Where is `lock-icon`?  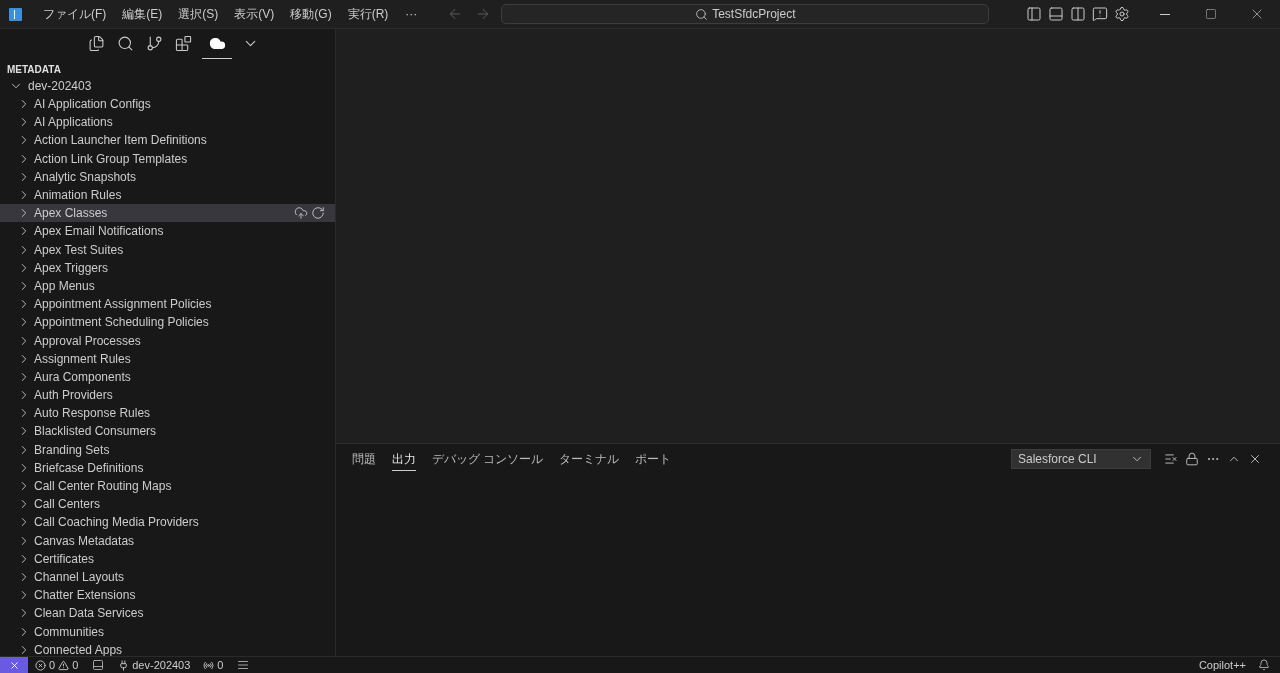
lock-icon is located at coordinates (1192, 459).